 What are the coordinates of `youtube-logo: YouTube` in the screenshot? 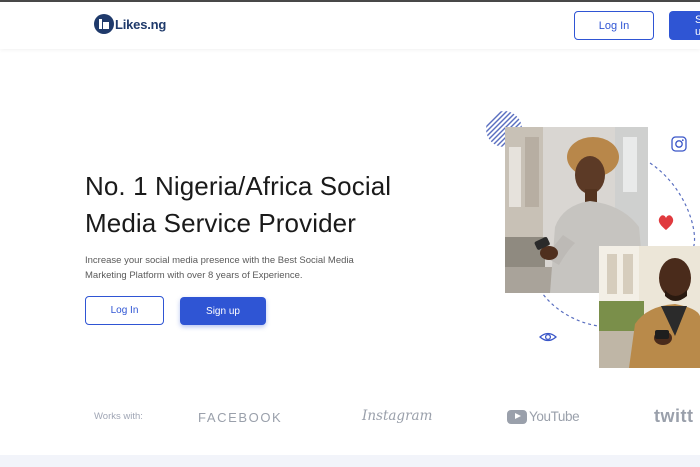 It's located at (543, 416).